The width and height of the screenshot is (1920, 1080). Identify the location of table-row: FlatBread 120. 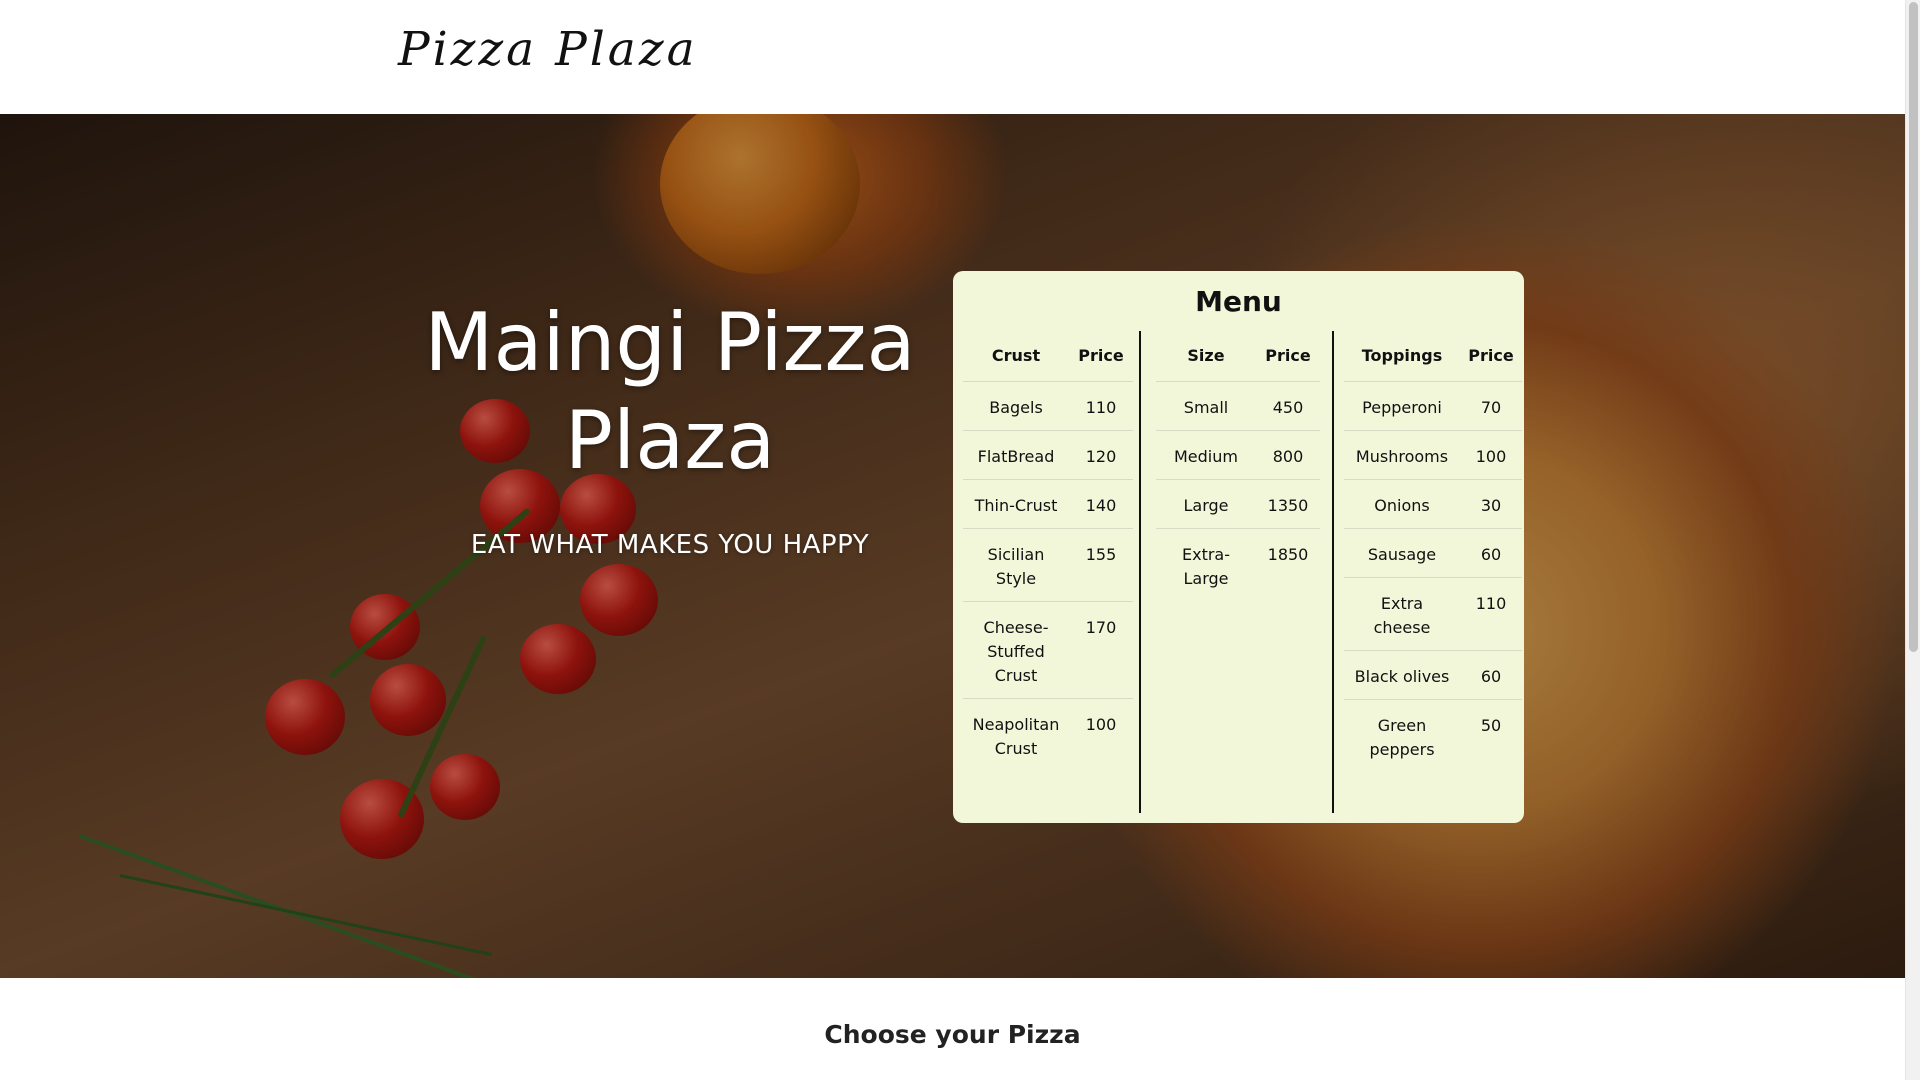
(1048, 455).